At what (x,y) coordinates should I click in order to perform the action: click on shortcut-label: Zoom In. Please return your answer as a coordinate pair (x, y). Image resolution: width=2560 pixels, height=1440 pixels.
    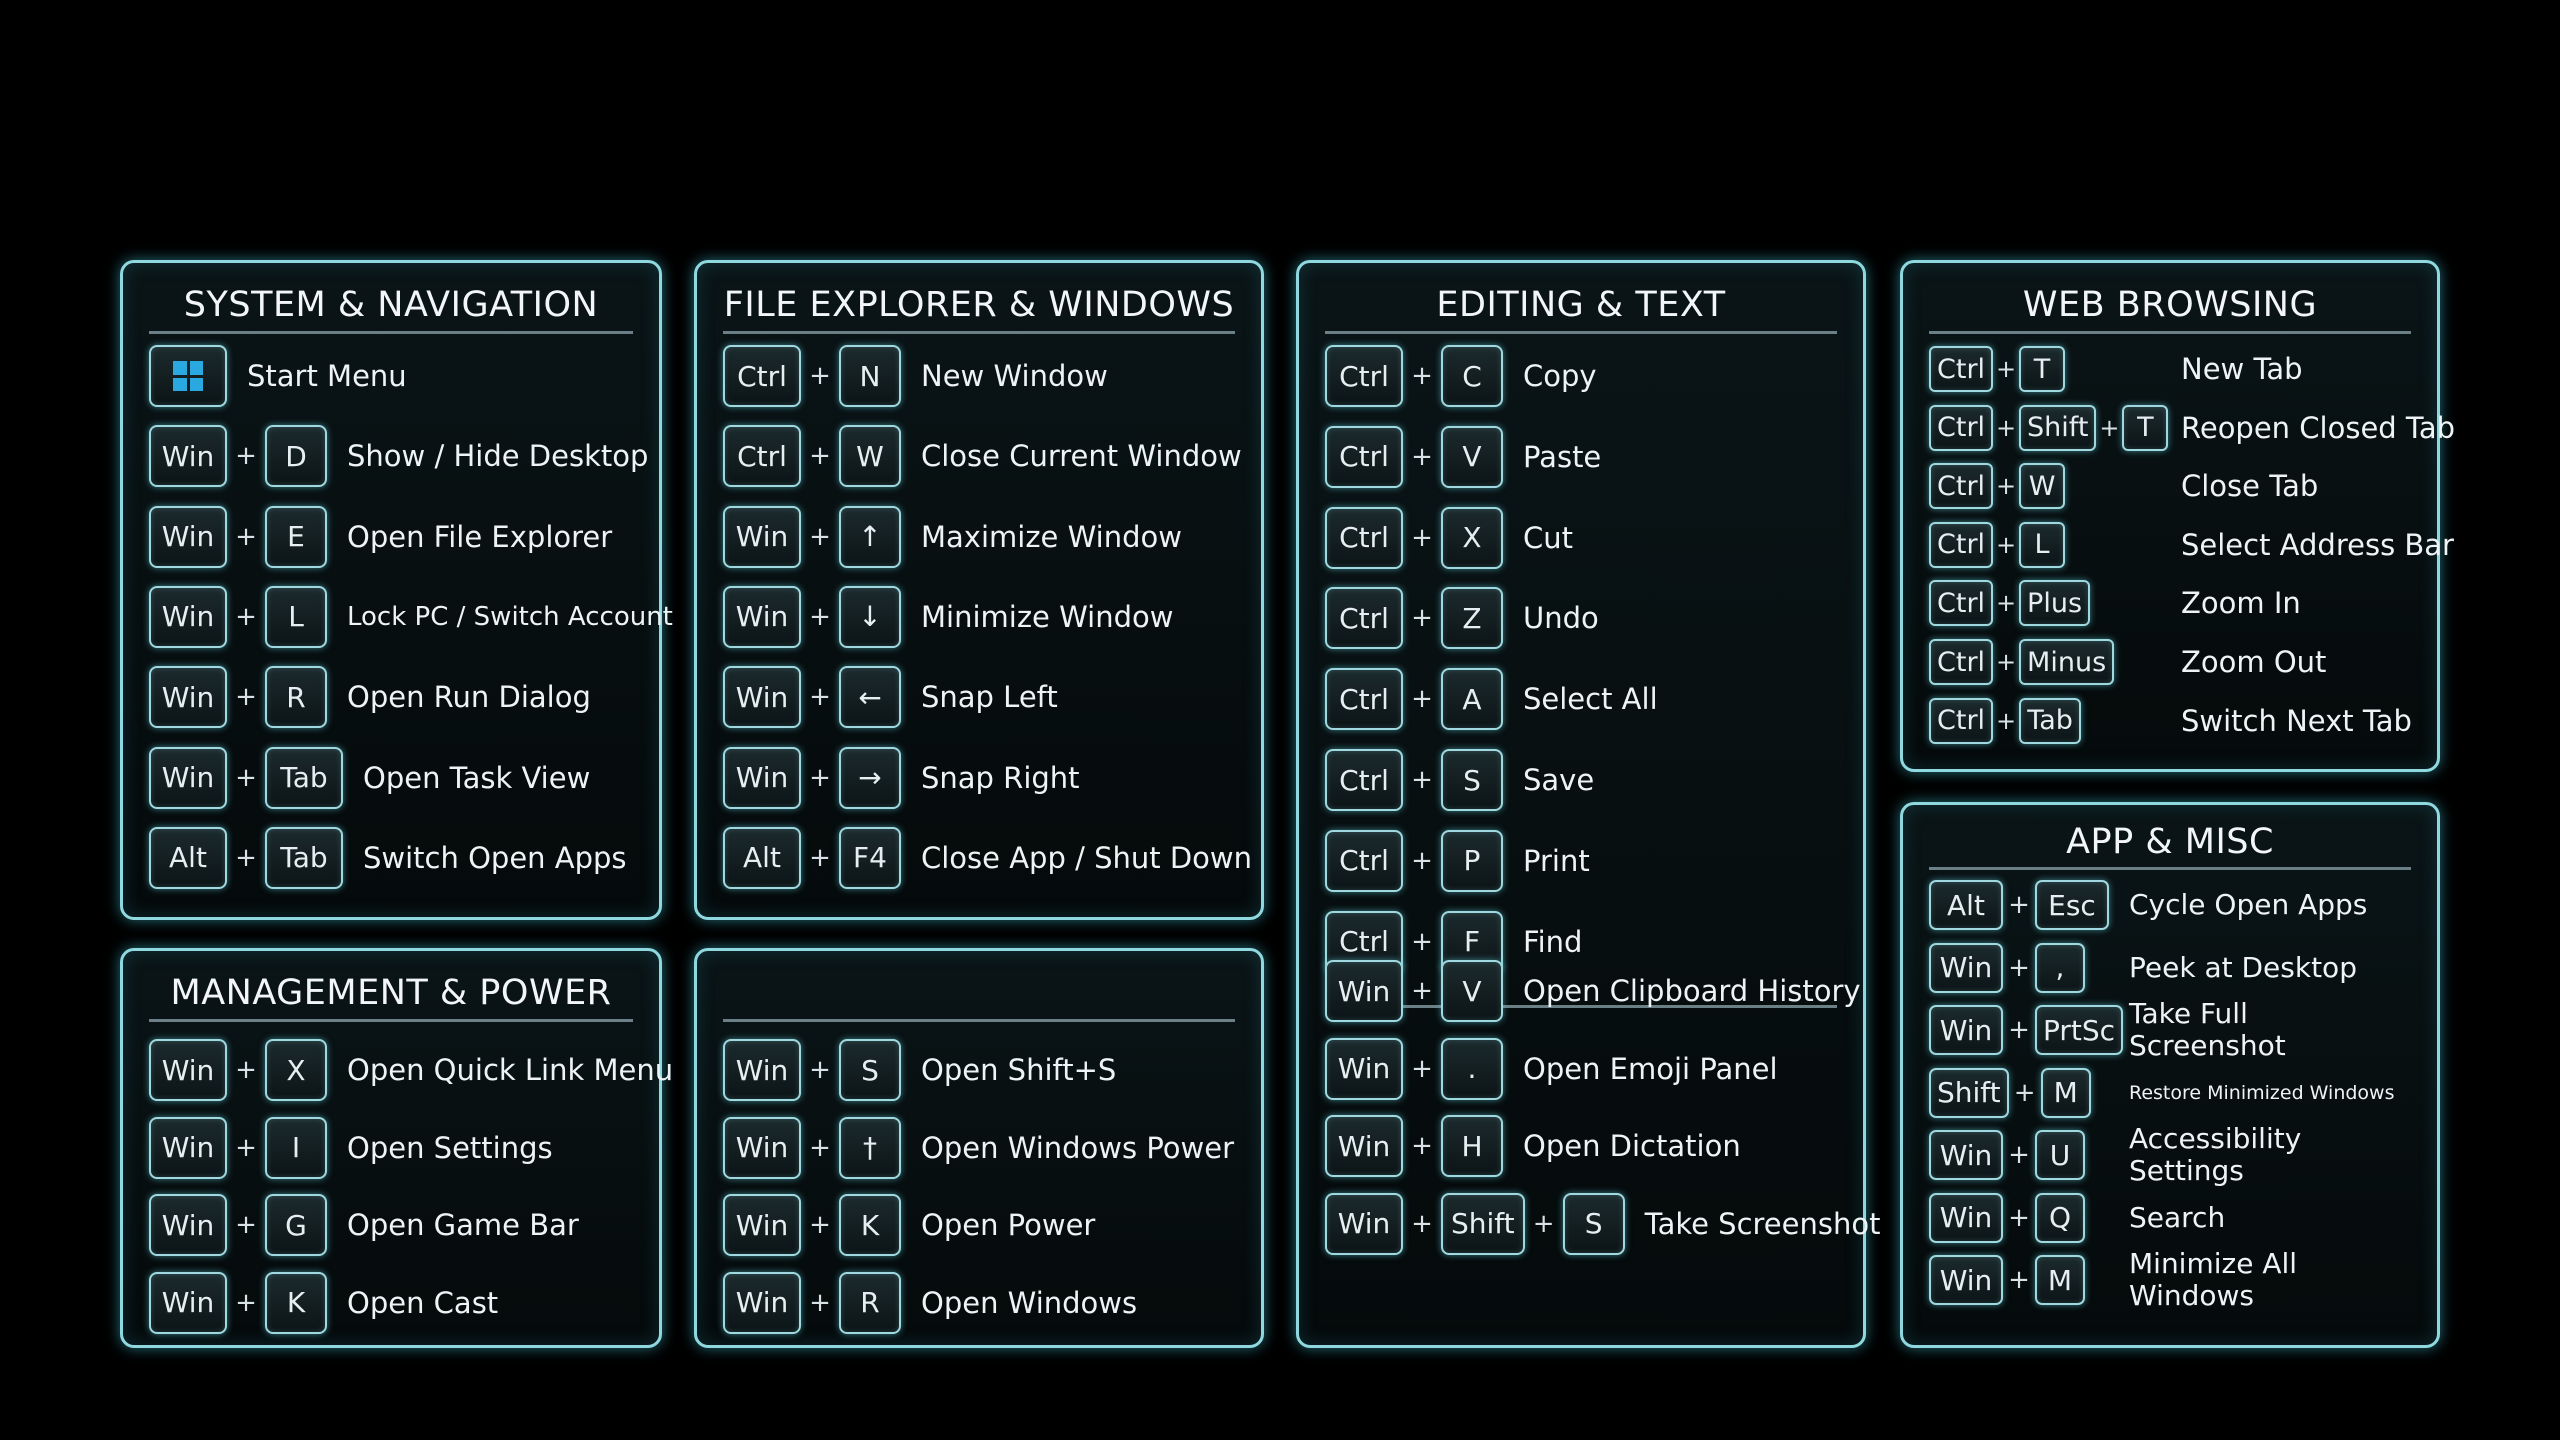
    Looking at the image, I should click on (2241, 603).